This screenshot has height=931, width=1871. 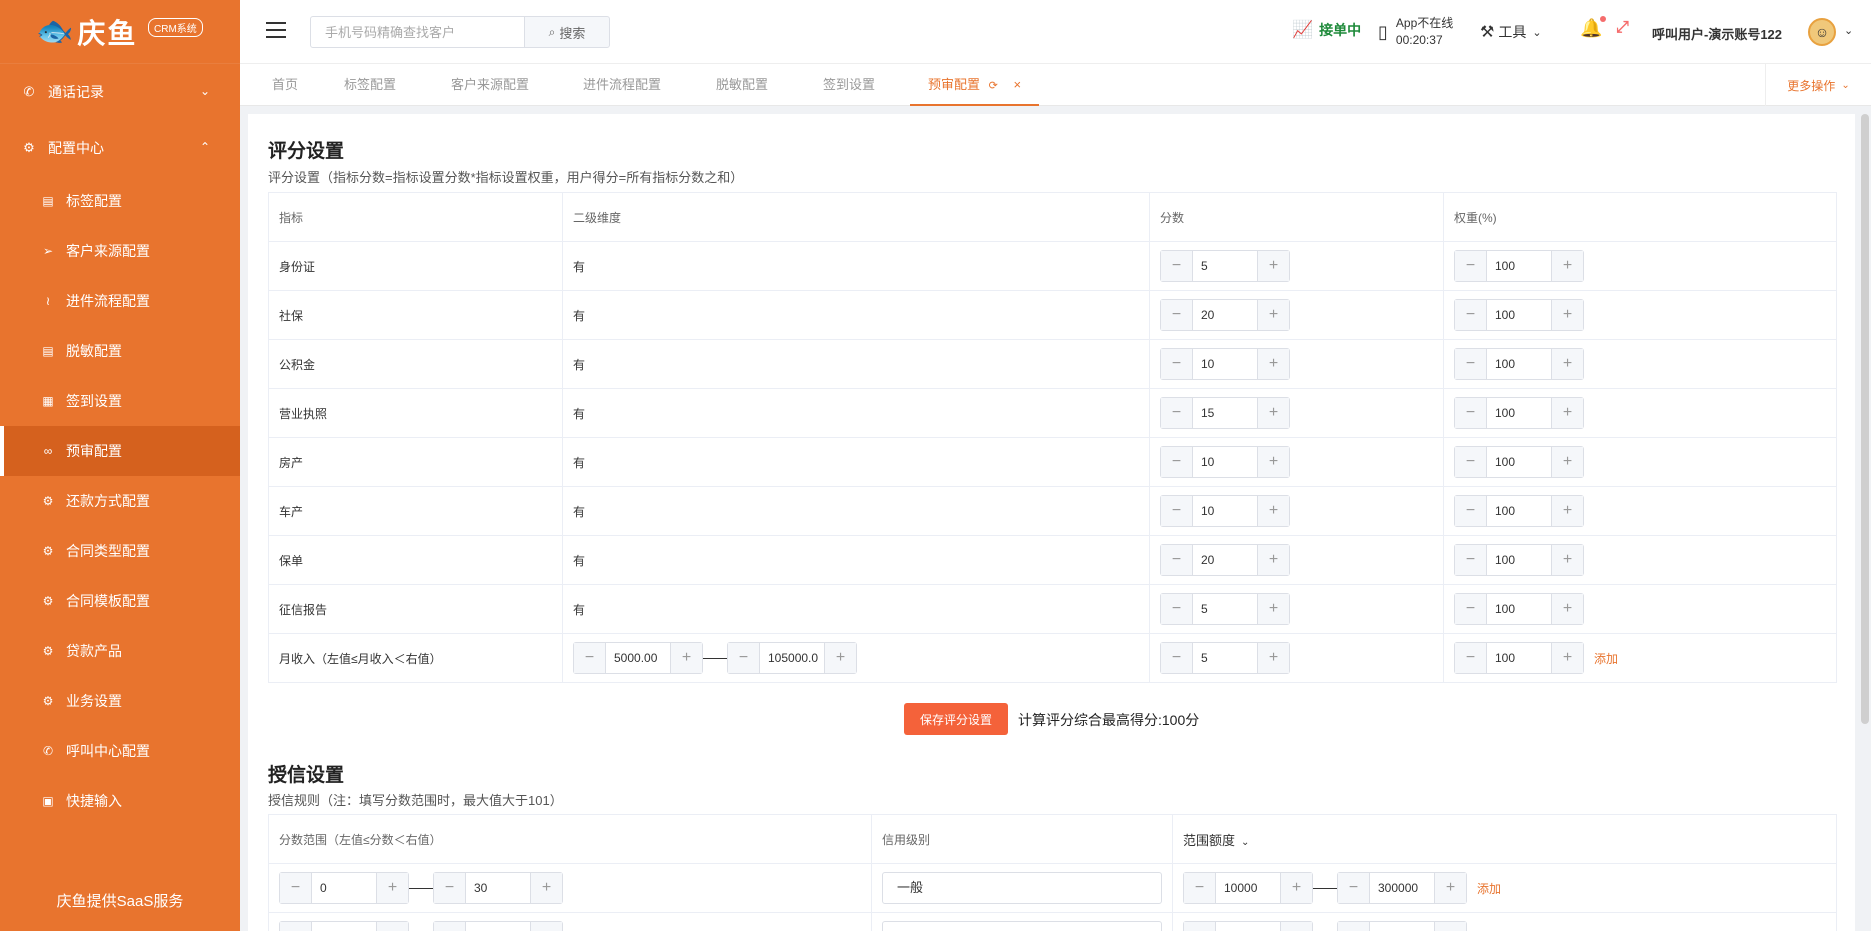 What do you see at coordinates (120, 751) in the screenshot?
I see `sidebar-item-call-center: ✆ 呼叫中心配置` at bounding box center [120, 751].